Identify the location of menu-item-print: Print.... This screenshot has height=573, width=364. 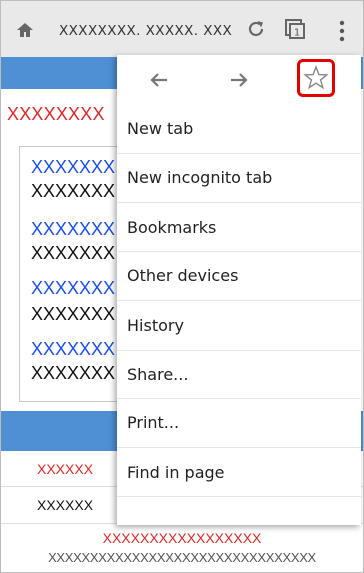
(153, 422).